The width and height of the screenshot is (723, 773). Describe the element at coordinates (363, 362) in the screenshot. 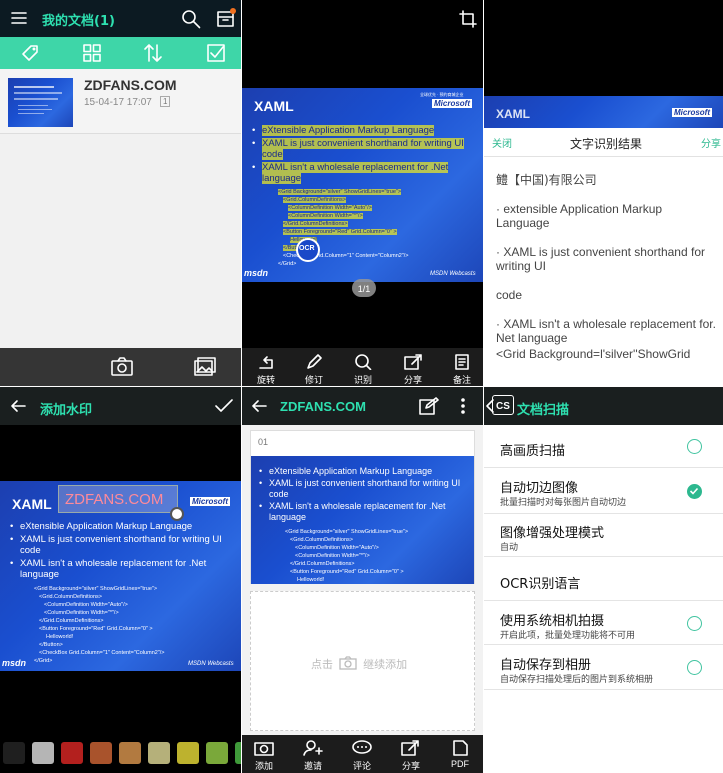

I see `ocr-icon` at that location.